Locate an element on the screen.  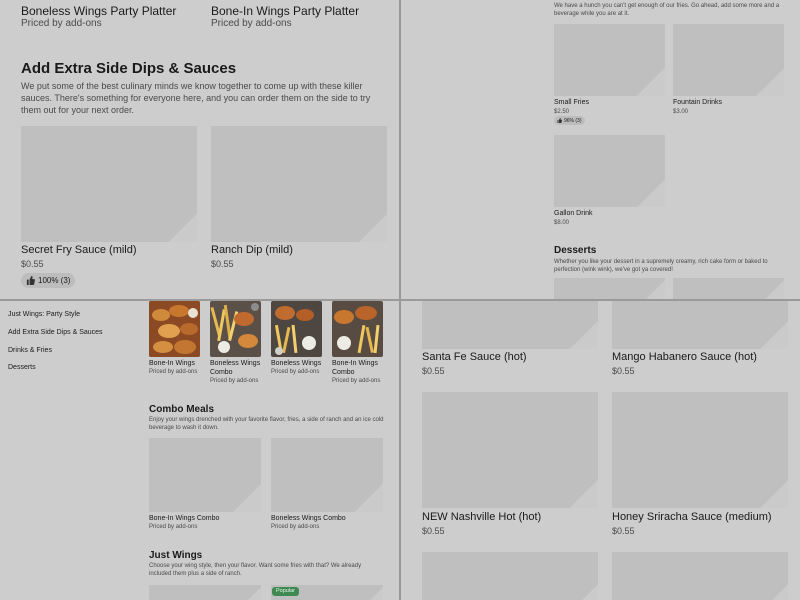
item-name: Gallon Drink is located at coordinates (573, 213).